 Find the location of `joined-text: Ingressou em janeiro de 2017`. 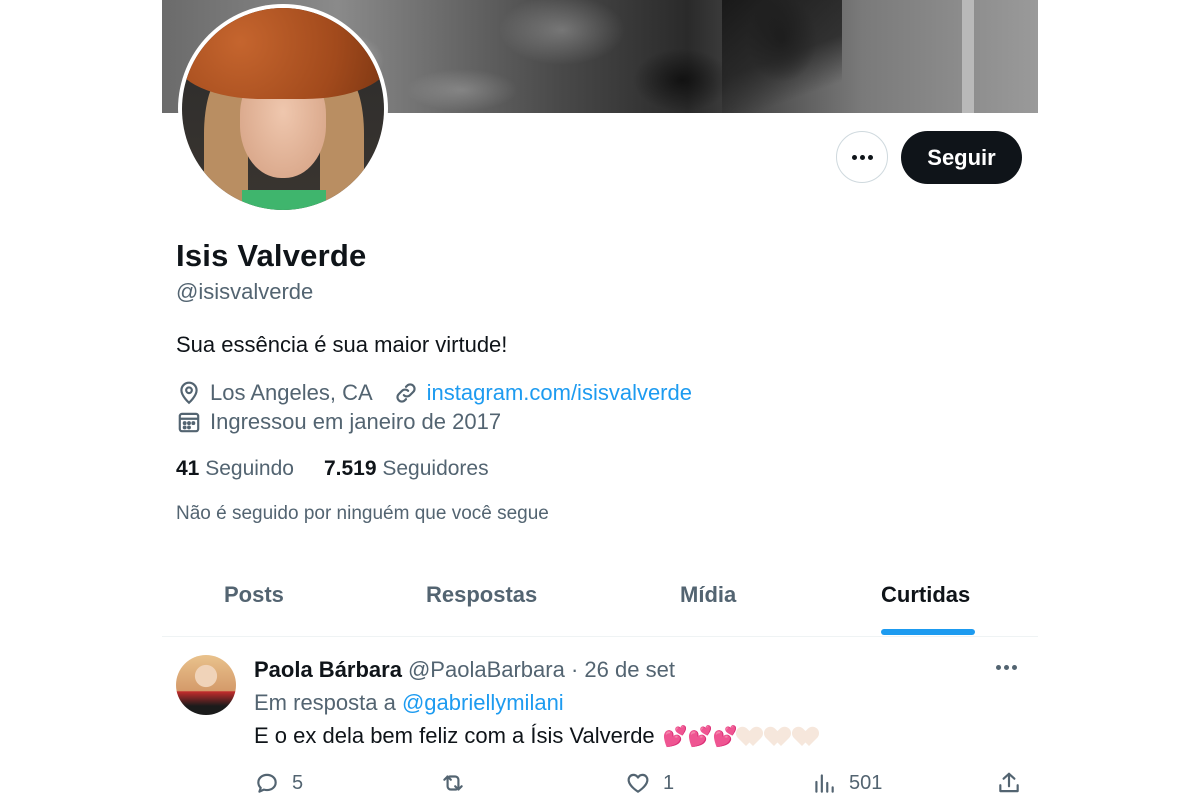

joined-text: Ingressou em janeiro de 2017 is located at coordinates (356, 421).